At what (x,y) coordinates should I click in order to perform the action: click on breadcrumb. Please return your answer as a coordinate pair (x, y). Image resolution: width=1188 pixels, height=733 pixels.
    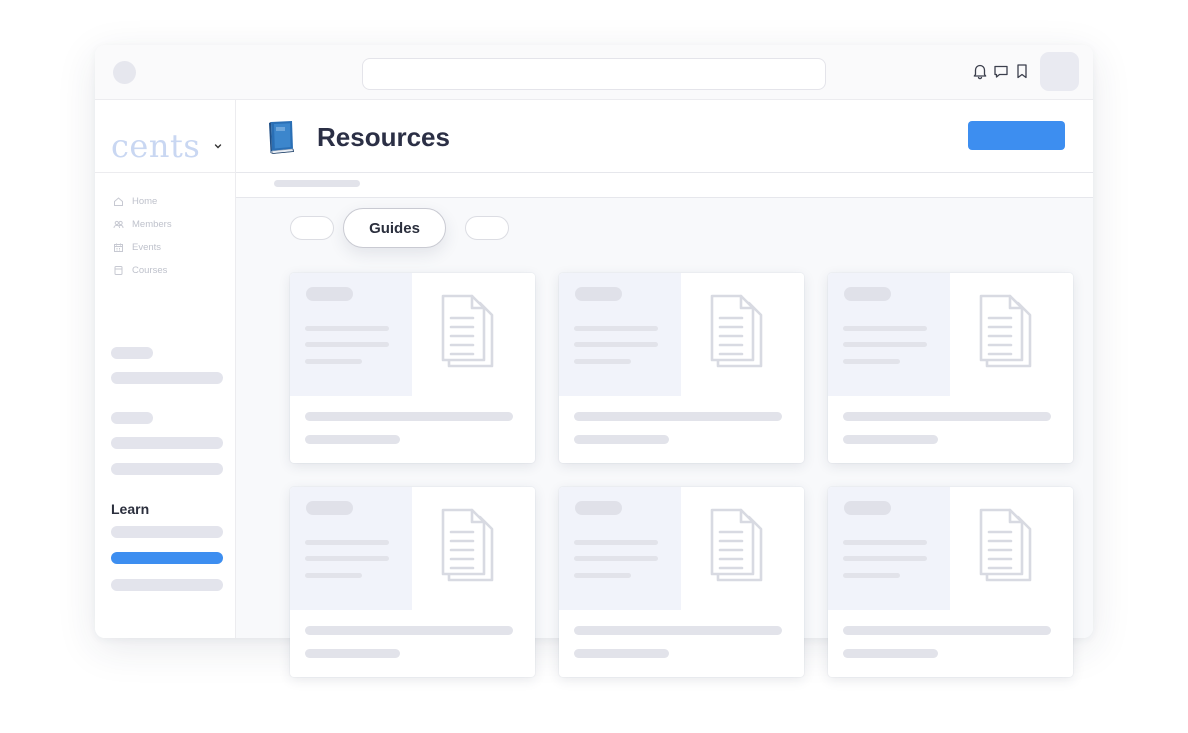
    Looking at the image, I should click on (664, 185).